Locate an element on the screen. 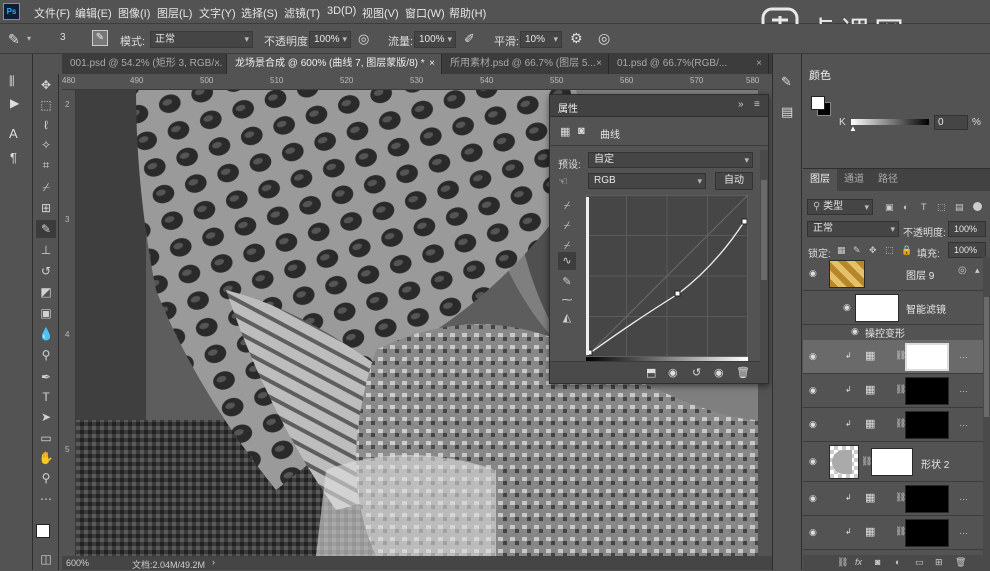 This screenshot has height=571, width=990. blend-mode-select: 正常 ▾ is located at coordinates (853, 229).